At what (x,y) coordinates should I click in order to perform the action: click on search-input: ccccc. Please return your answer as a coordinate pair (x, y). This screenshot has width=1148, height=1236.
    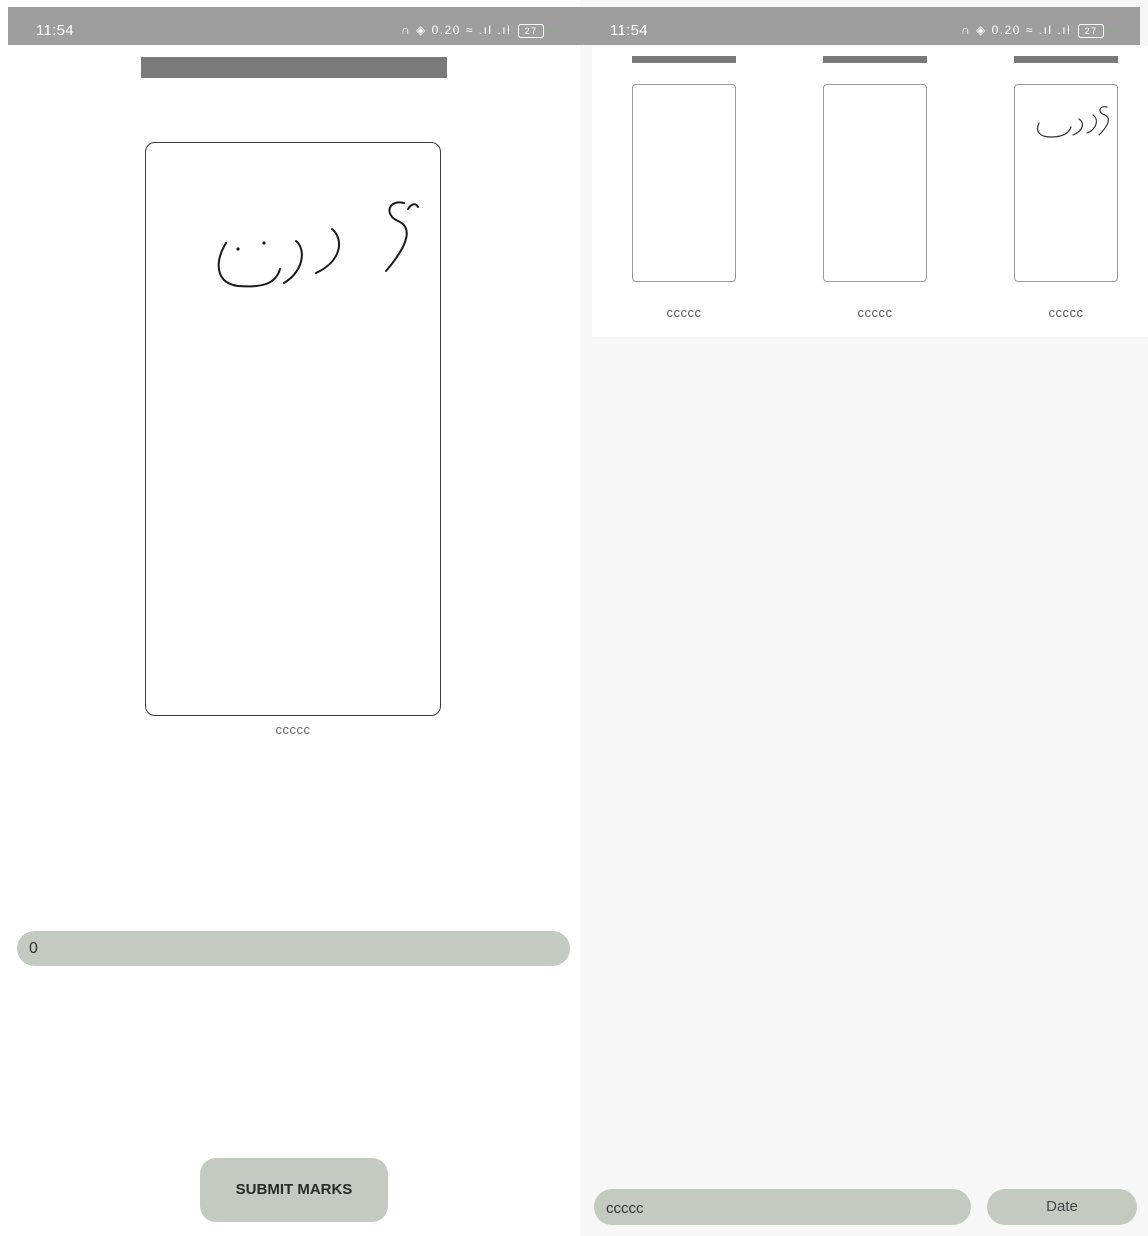
    Looking at the image, I should click on (782, 1207).